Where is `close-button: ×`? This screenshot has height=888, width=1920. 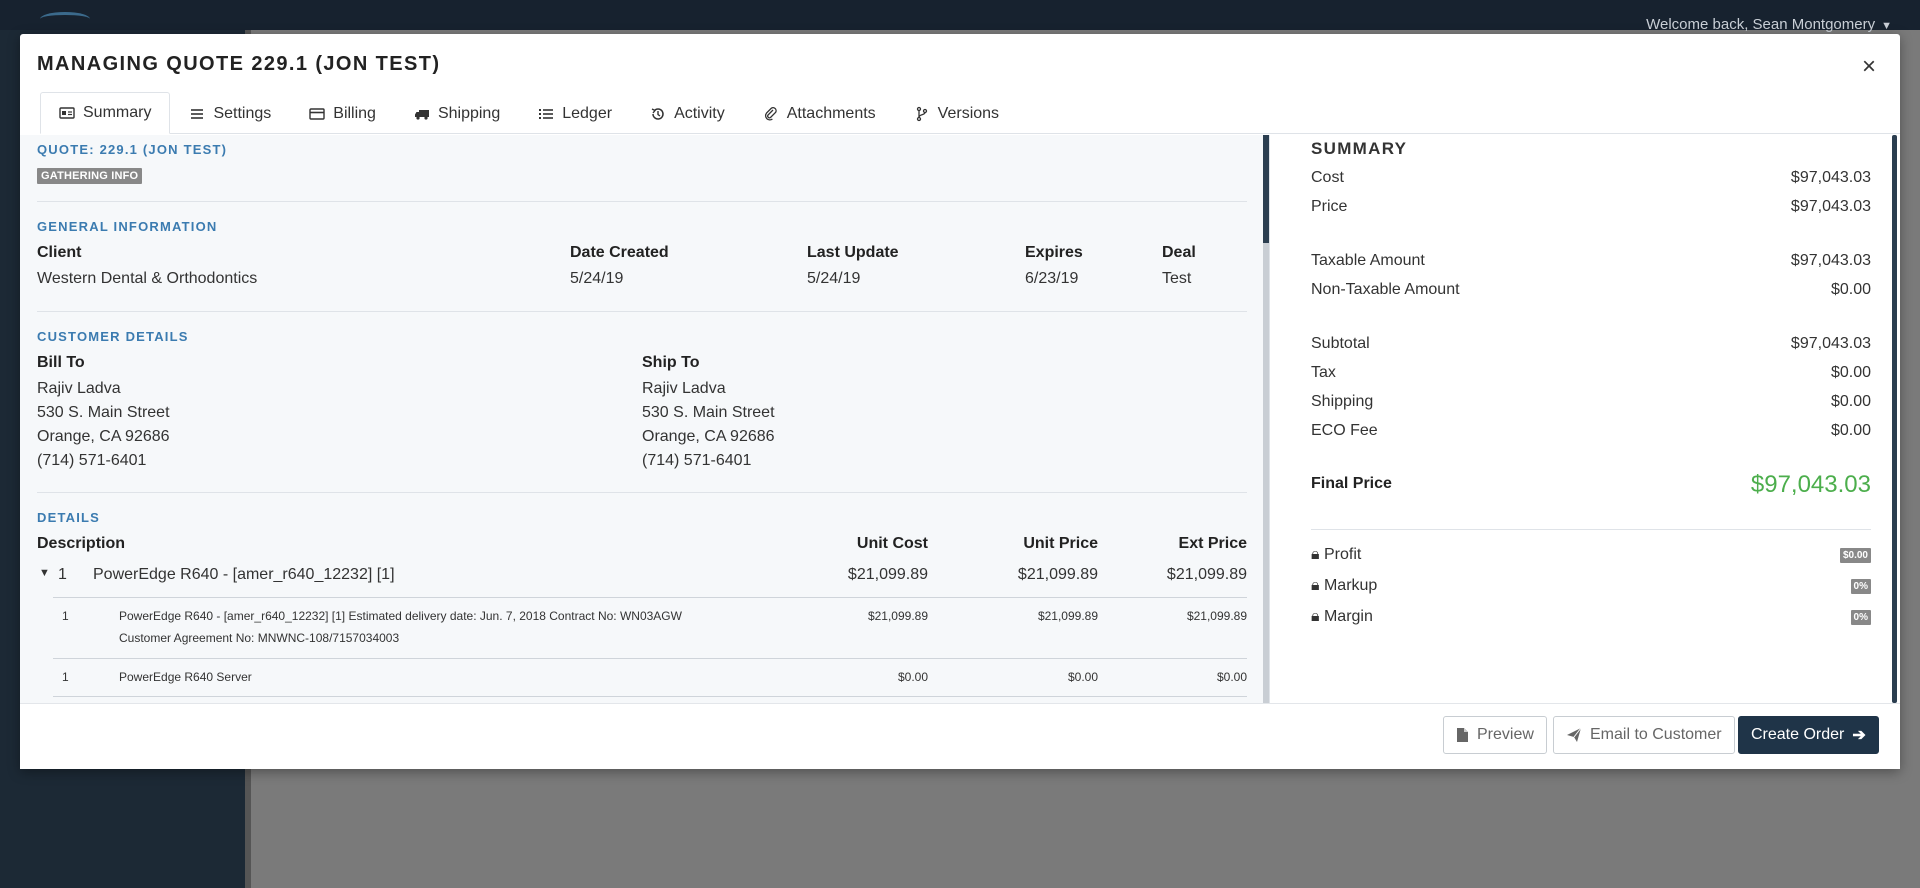
close-button: × is located at coordinates (1869, 67).